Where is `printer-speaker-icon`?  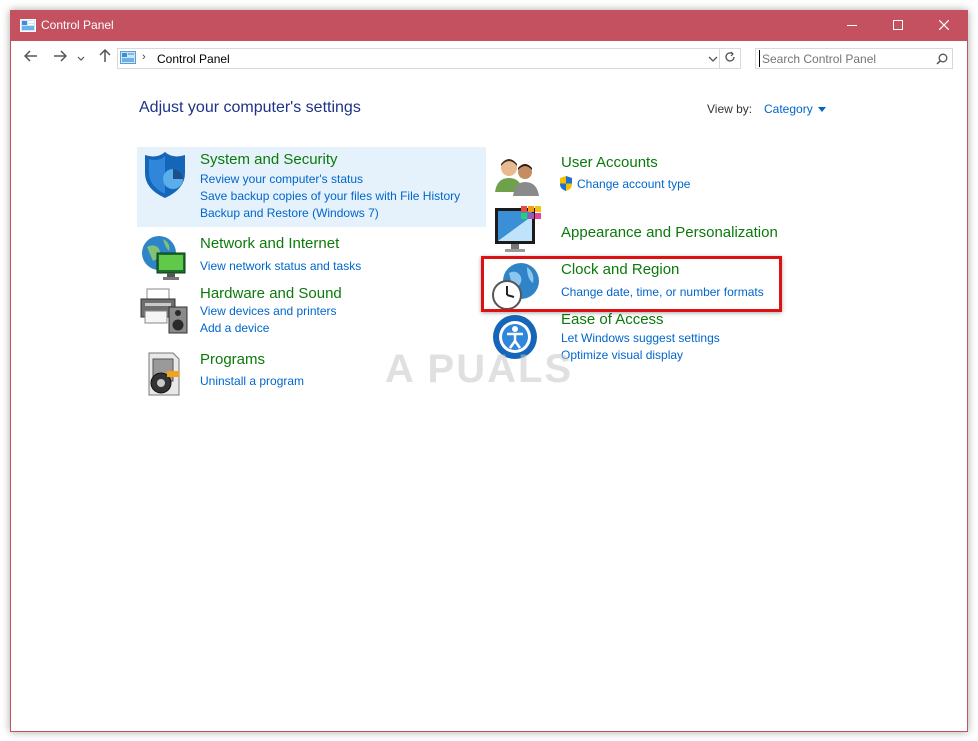 printer-speaker-icon is located at coordinates (165, 309).